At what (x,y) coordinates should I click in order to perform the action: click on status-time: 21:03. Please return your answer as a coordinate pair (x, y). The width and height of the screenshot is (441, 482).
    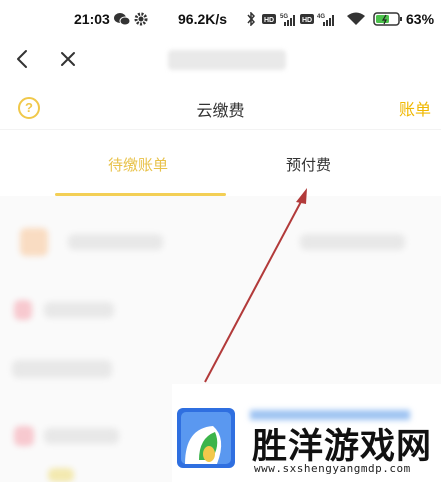
    Looking at the image, I should click on (92, 19).